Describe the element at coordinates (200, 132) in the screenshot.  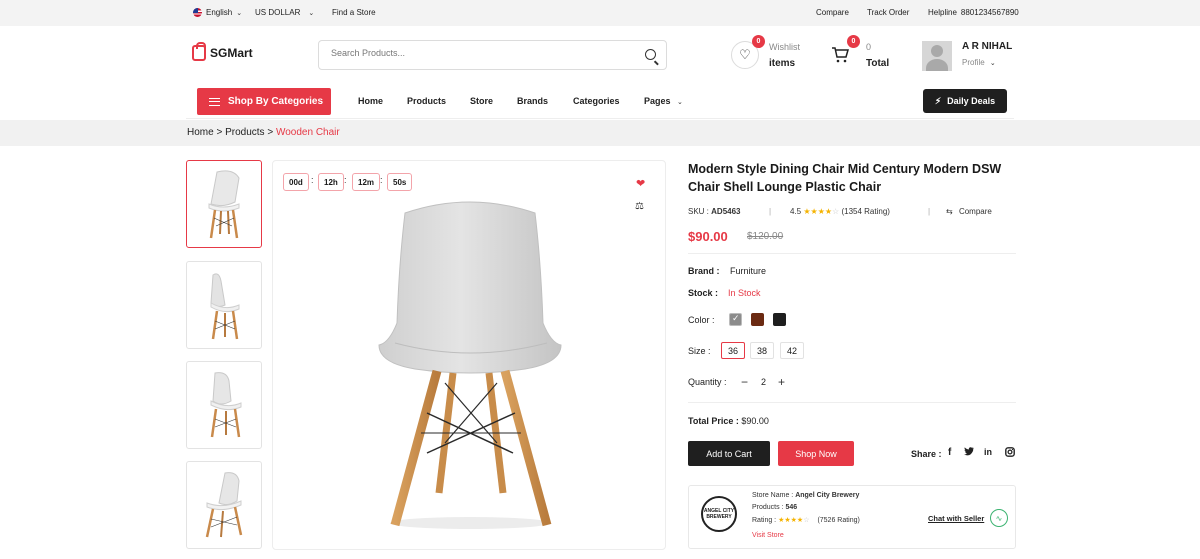
I see `breadcrumb-home: Home` at that location.